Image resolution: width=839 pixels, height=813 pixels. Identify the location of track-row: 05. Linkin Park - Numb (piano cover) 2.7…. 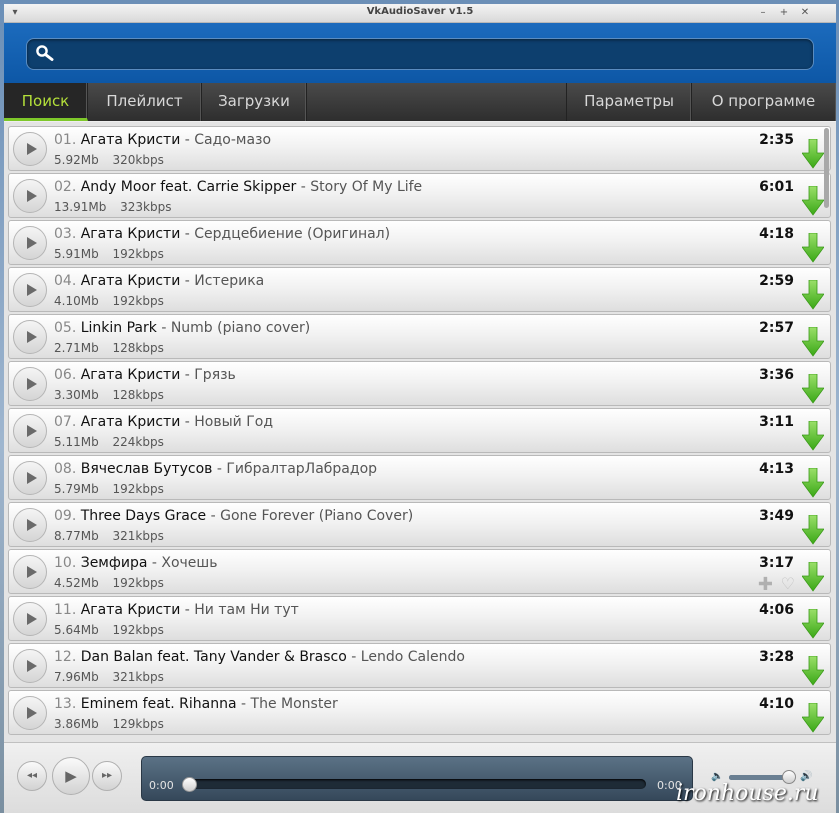
(419, 336).